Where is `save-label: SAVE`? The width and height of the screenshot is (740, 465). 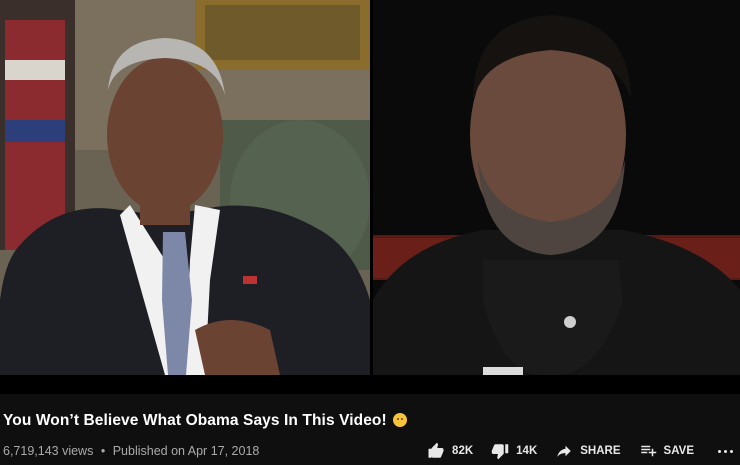
save-label: SAVE is located at coordinates (678, 451).